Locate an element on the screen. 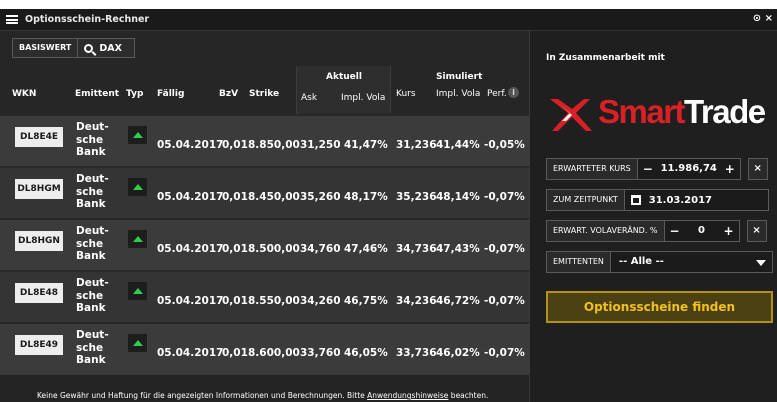 Image resolution: width=777 pixels, height=402 pixels. vola-plus-button: + is located at coordinates (729, 231).